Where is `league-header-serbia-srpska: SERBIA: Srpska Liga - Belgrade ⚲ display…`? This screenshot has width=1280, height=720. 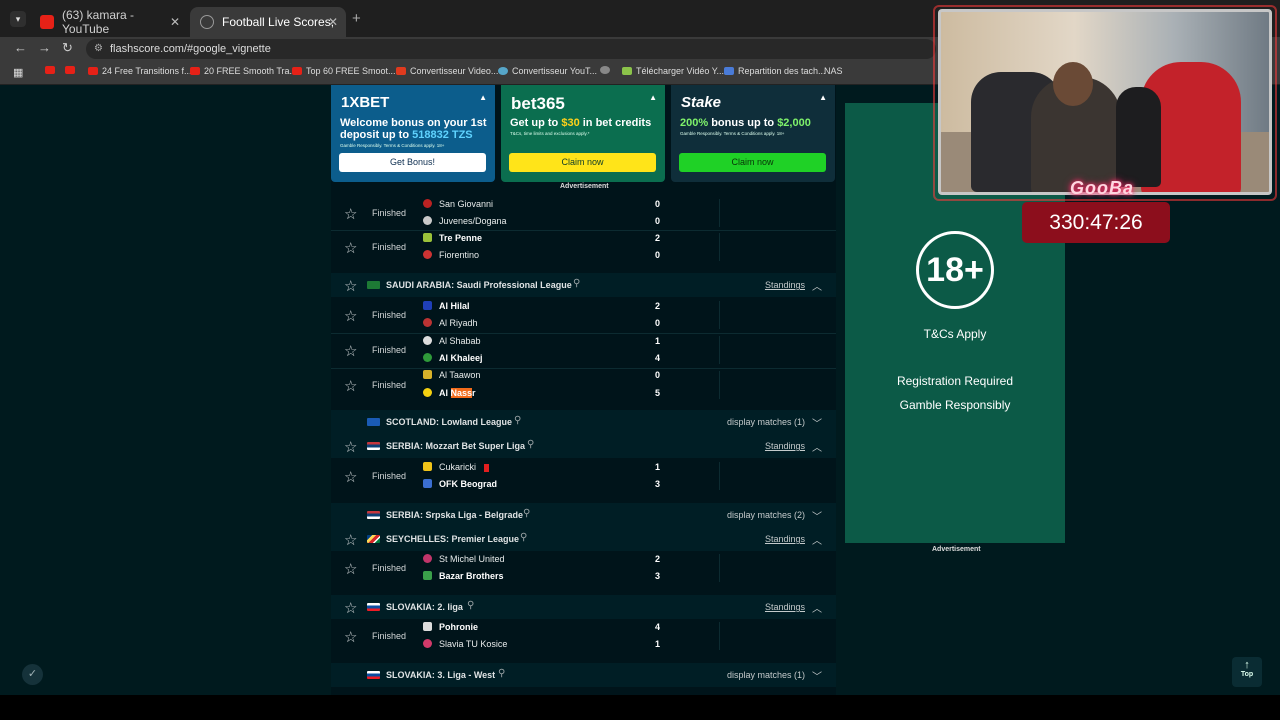
league-header-serbia-srpska: SERBIA: Srpska Liga - Belgrade ⚲ display… is located at coordinates (583, 515).